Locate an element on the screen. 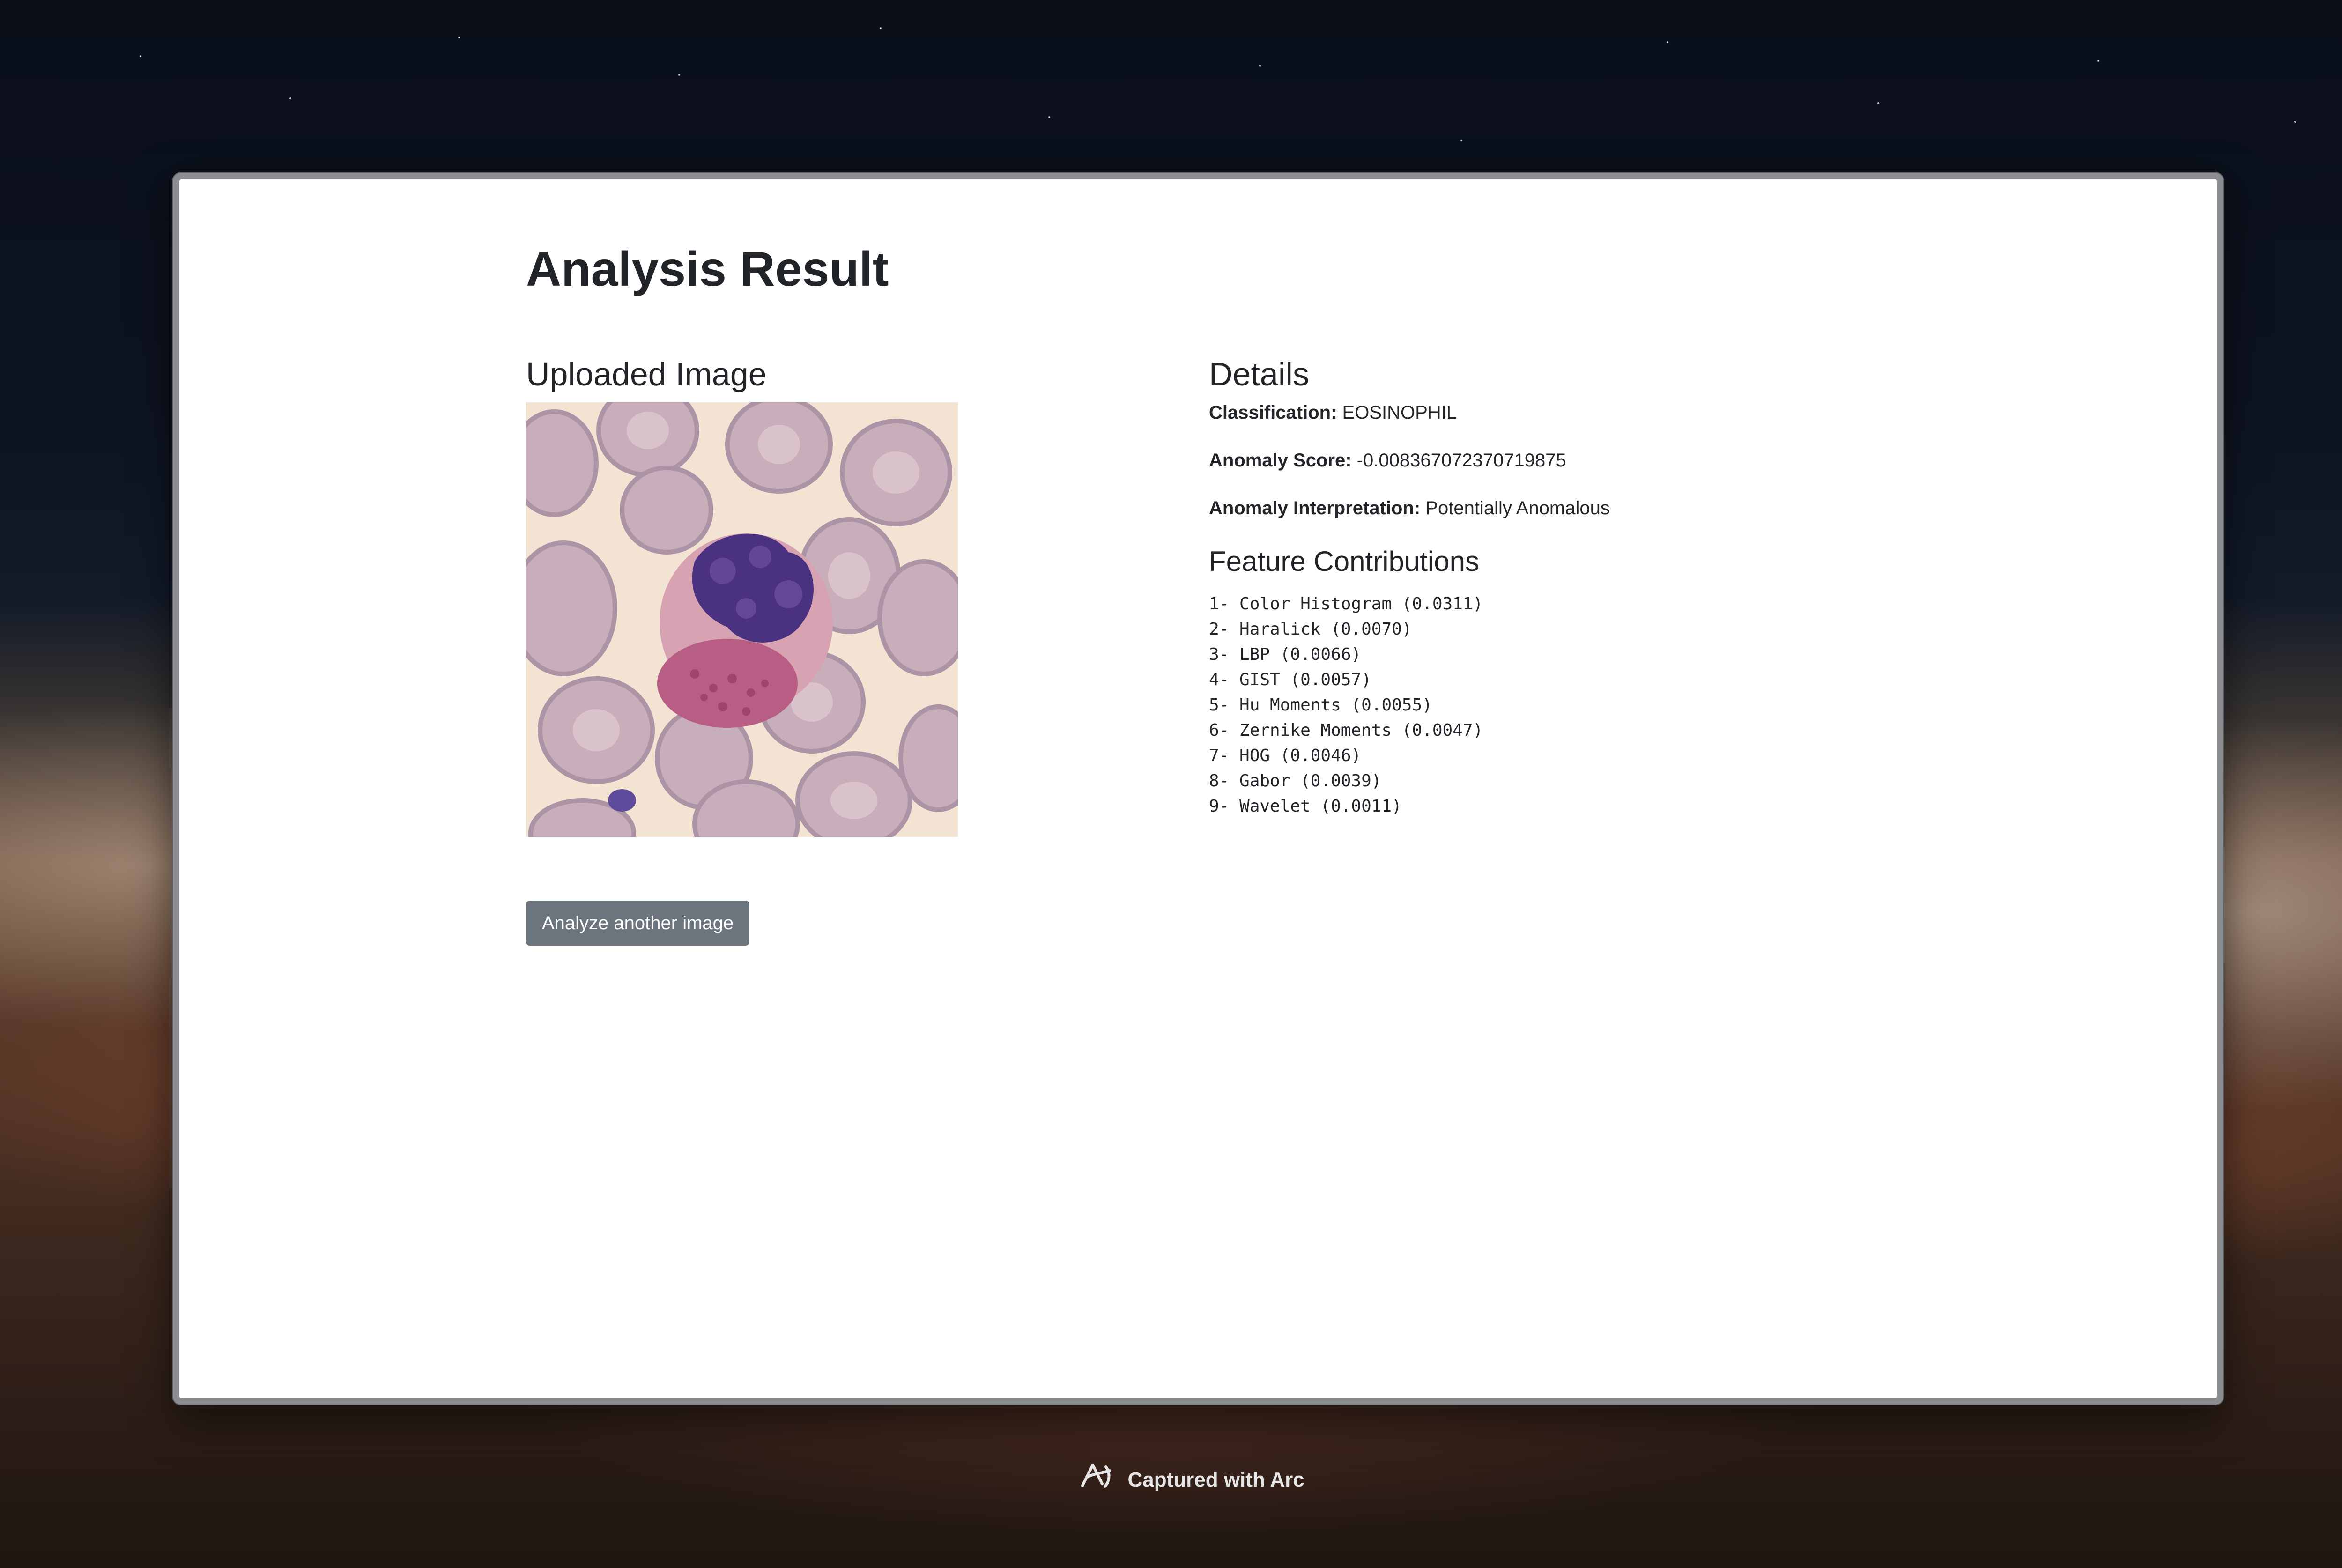 This screenshot has width=2342, height=1568. list-item: 8- Gabor (0.0039) is located at coordinates (1295, 781).